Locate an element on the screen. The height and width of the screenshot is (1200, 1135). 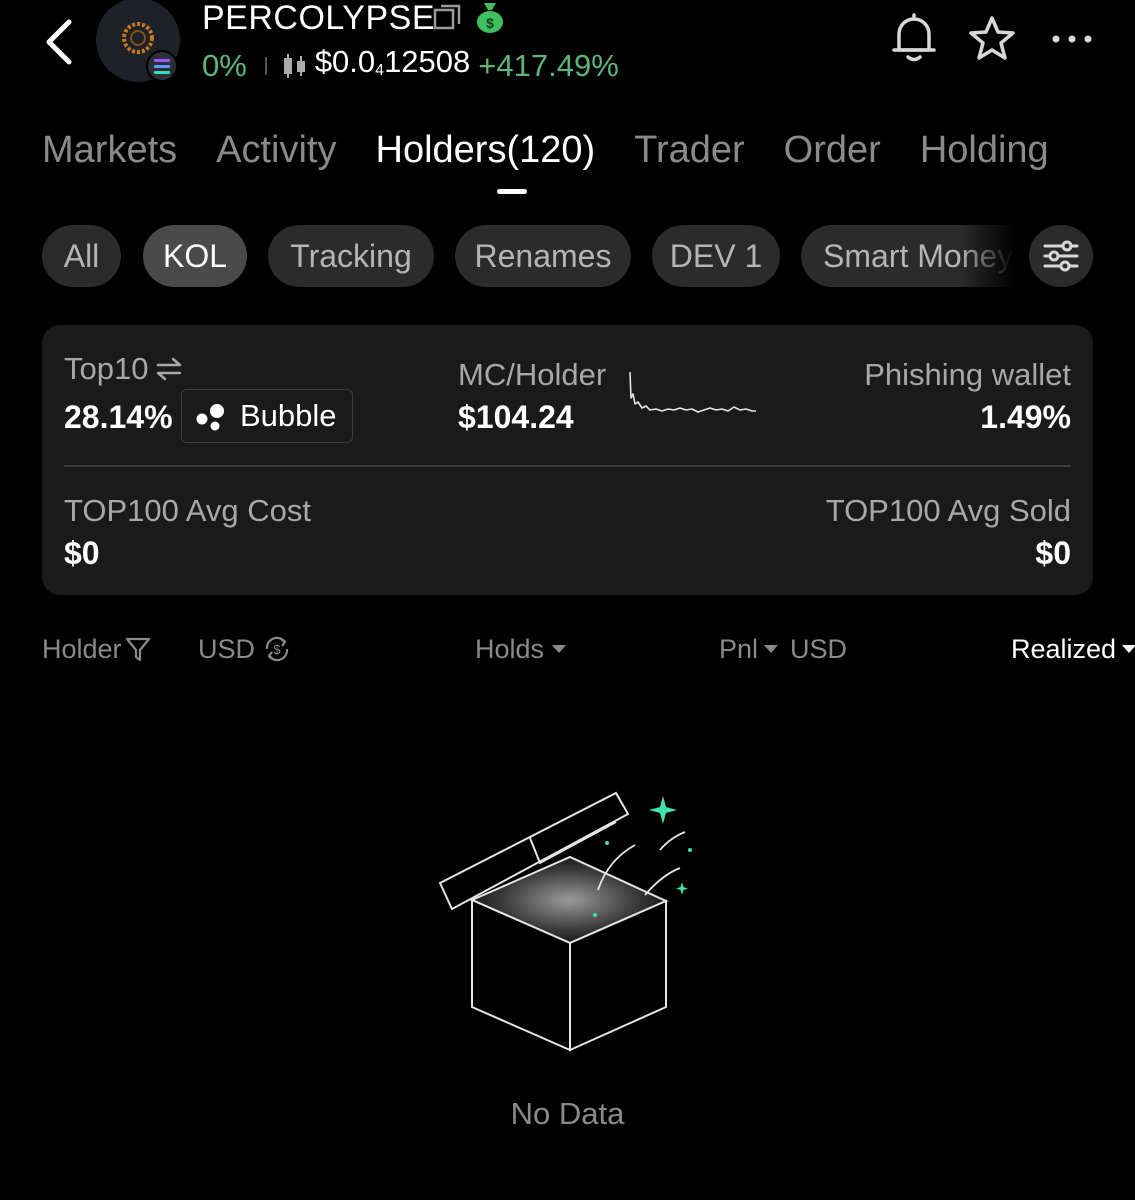
avg-cost-value: $0 is located at coordinates (82, 553).